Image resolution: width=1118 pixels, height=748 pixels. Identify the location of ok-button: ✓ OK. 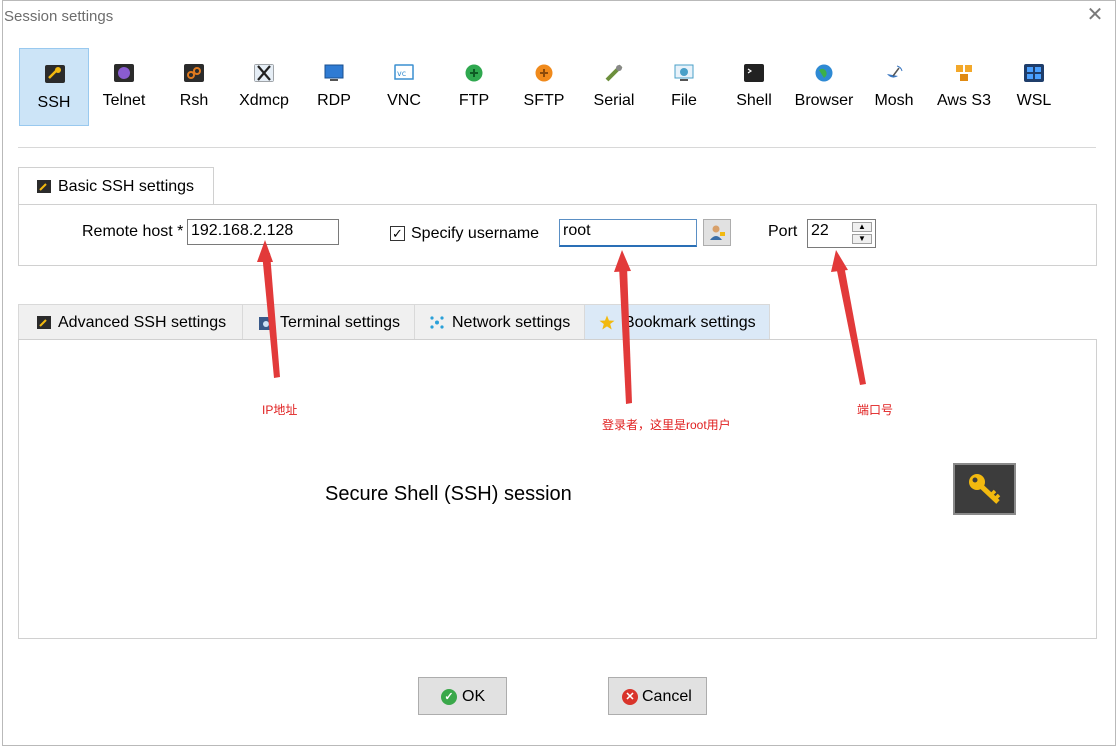
(462, 696).